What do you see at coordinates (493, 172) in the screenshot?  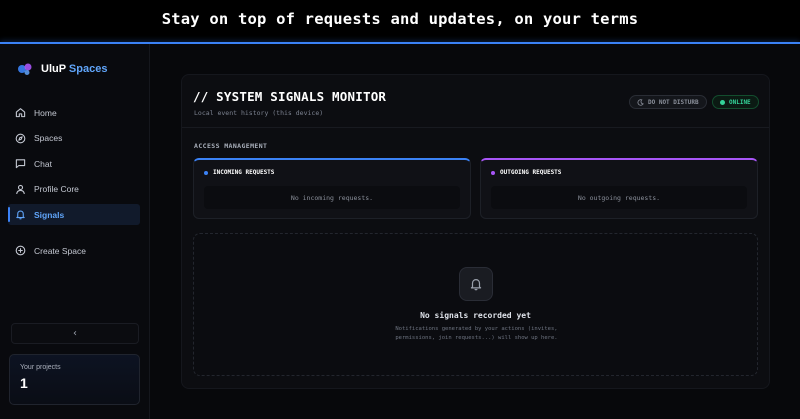 I see `outgoing-dot-icon` at bounding box center [493, 172].